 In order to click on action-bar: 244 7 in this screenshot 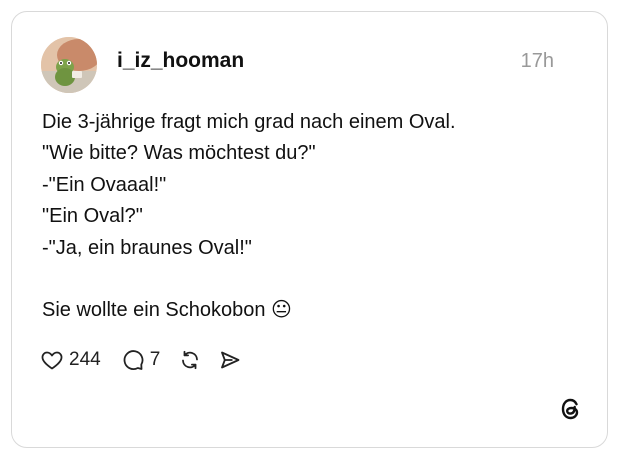, I will do `click(141, 360)`.